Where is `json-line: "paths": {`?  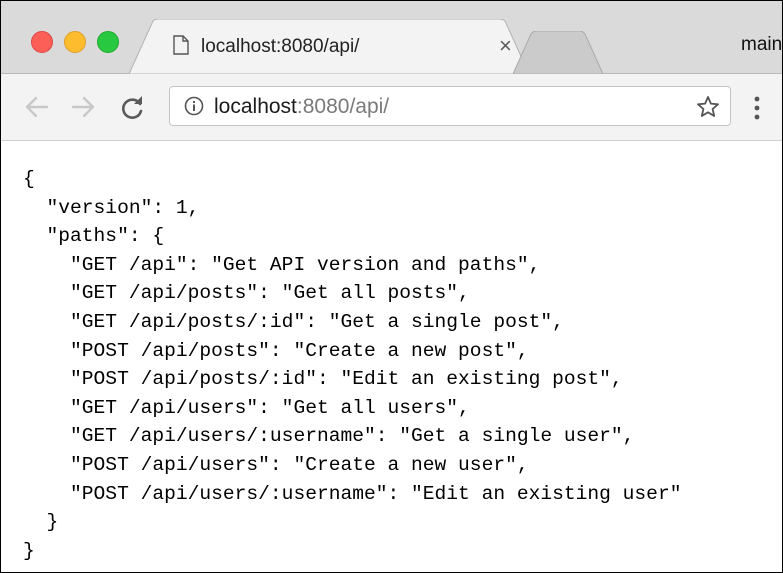 json-line: "paths": { is located at coordinates (94, 236).